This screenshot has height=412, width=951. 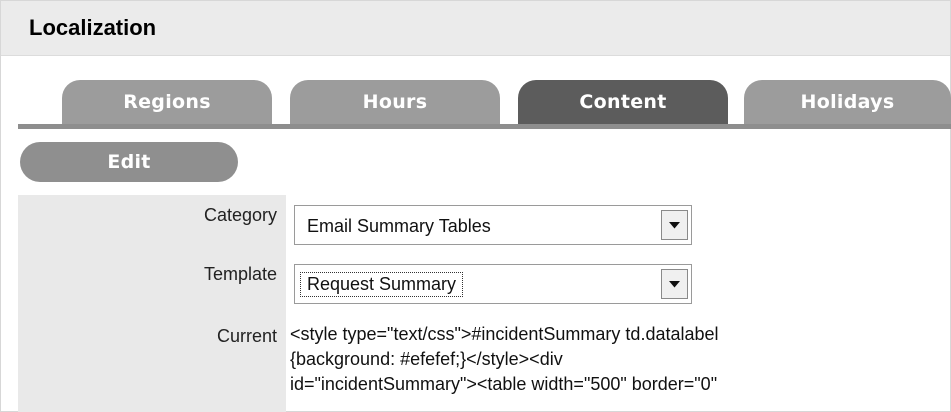 I want to click on tab-label: Holidays, so click(x=847, y=102).